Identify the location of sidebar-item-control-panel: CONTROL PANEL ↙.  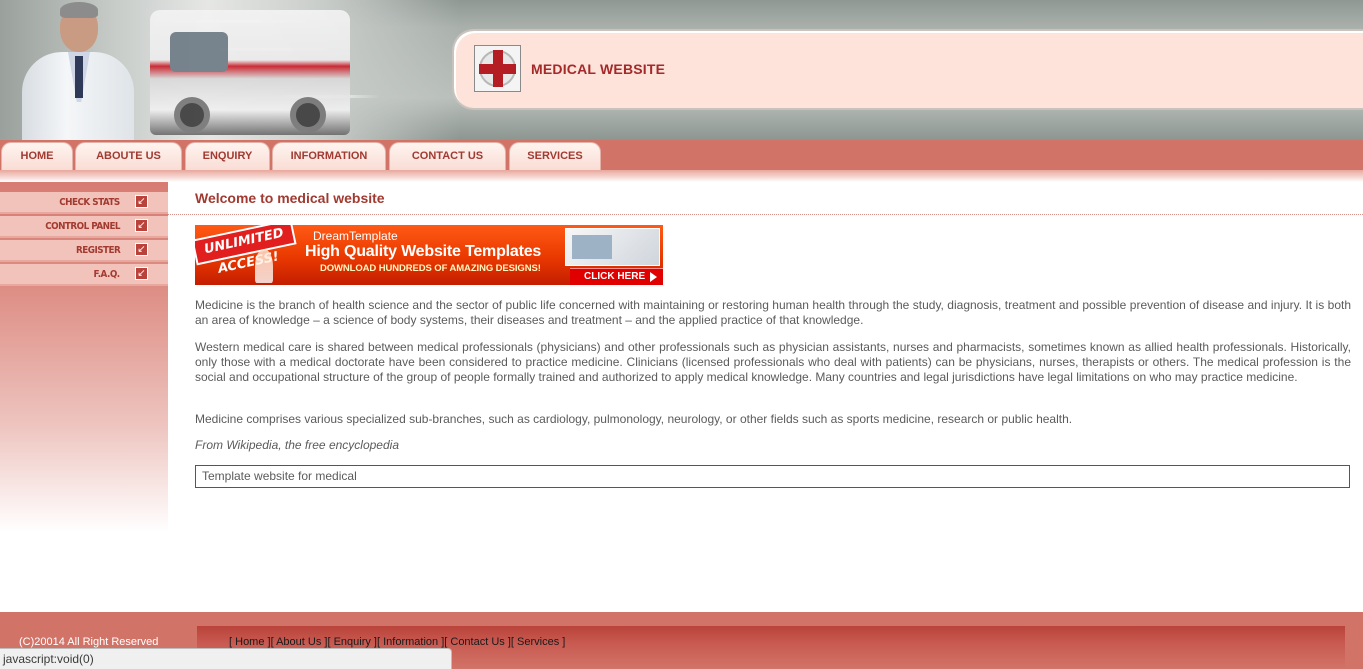
(84, 227).